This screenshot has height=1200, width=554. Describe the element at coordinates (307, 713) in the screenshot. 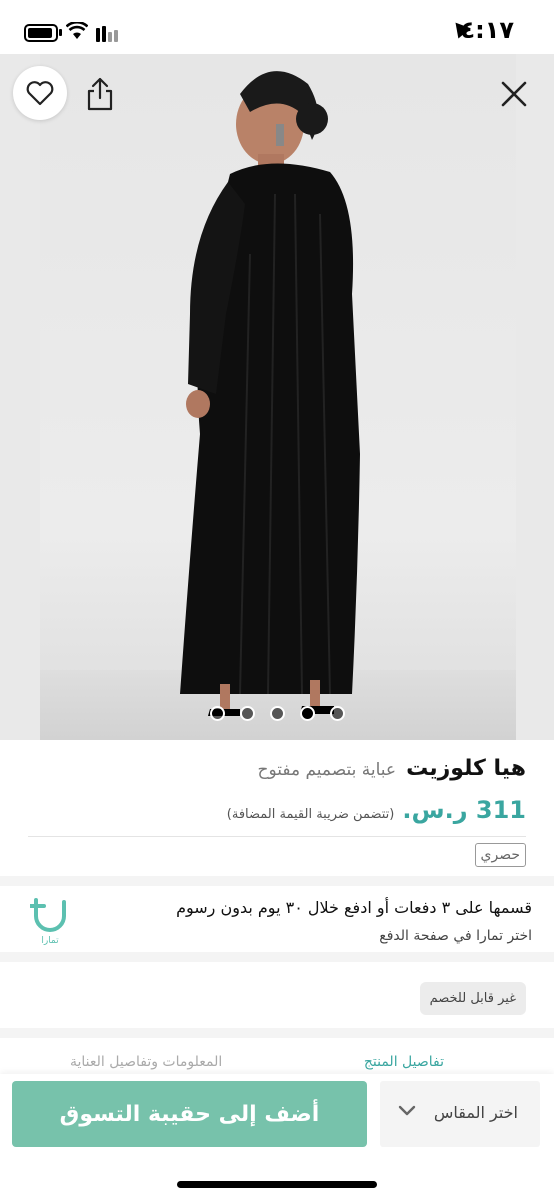

I see `gallery-dot-active` at that location.